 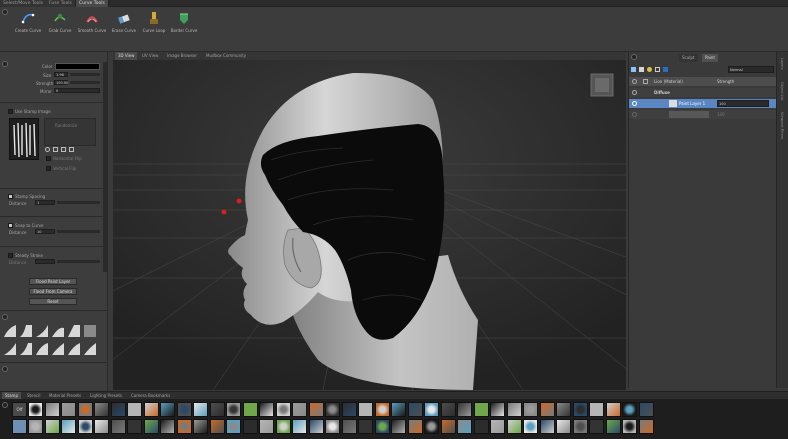 I want to click on tab-3d-view: 3D View, so click(x=126, y=56).